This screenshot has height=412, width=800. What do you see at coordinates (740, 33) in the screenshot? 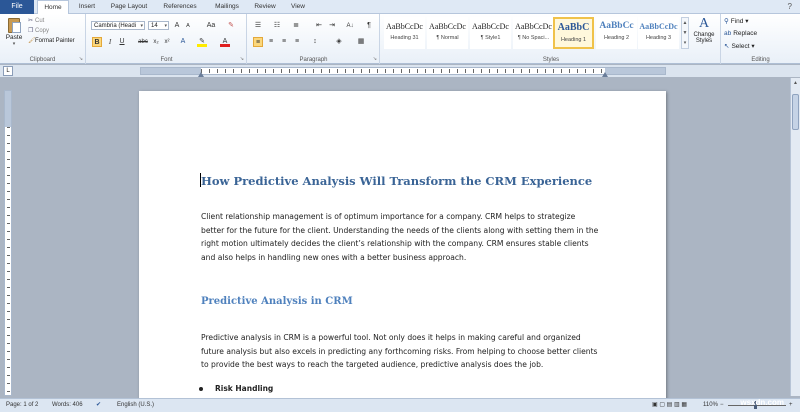
I see `replace-button: ab Replace` at bounding box center [740, 33].